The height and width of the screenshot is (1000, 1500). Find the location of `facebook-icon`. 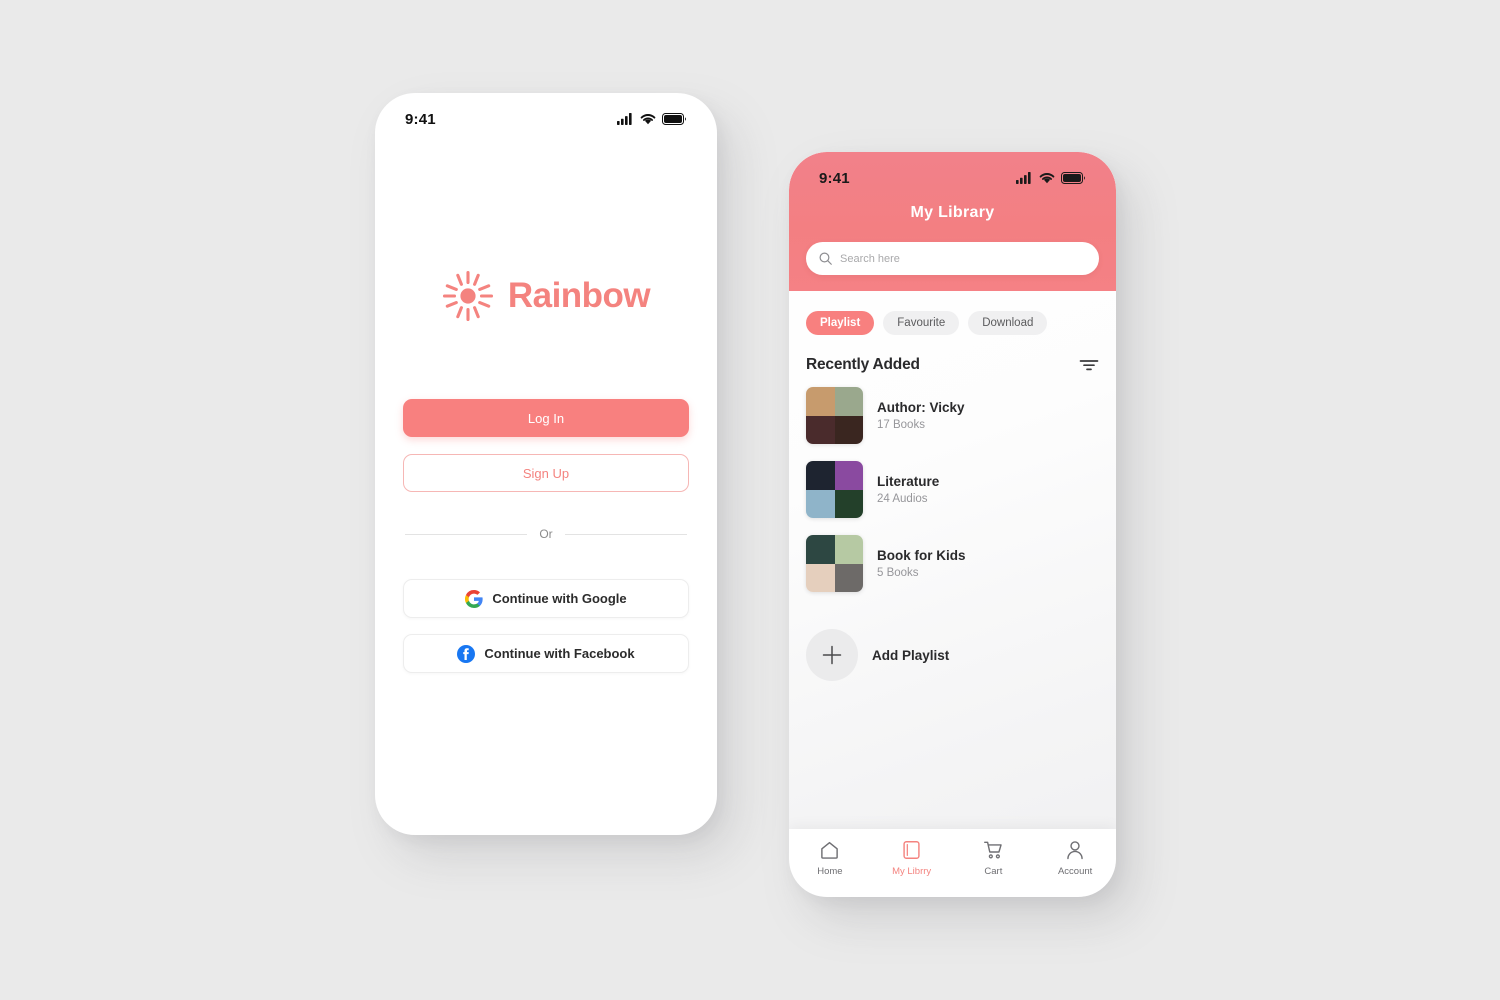

facebook-icon is located at coordinates (466, 653).